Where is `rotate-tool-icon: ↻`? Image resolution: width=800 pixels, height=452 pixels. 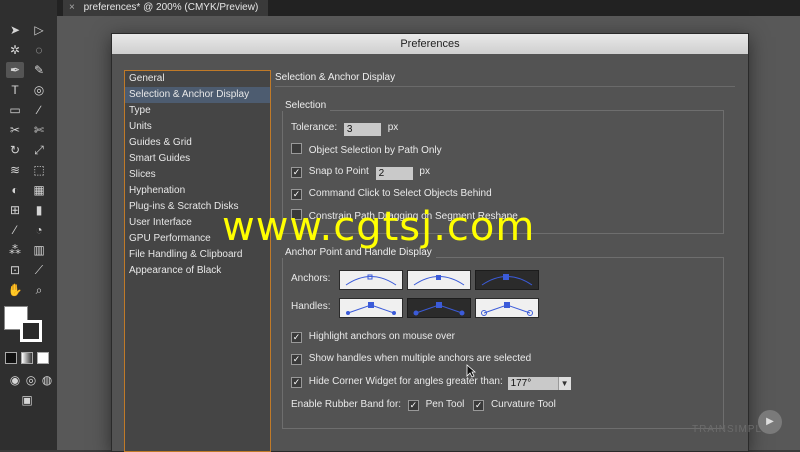 rotate-tool-icon: ↻ is located at coordinates (15, 150).